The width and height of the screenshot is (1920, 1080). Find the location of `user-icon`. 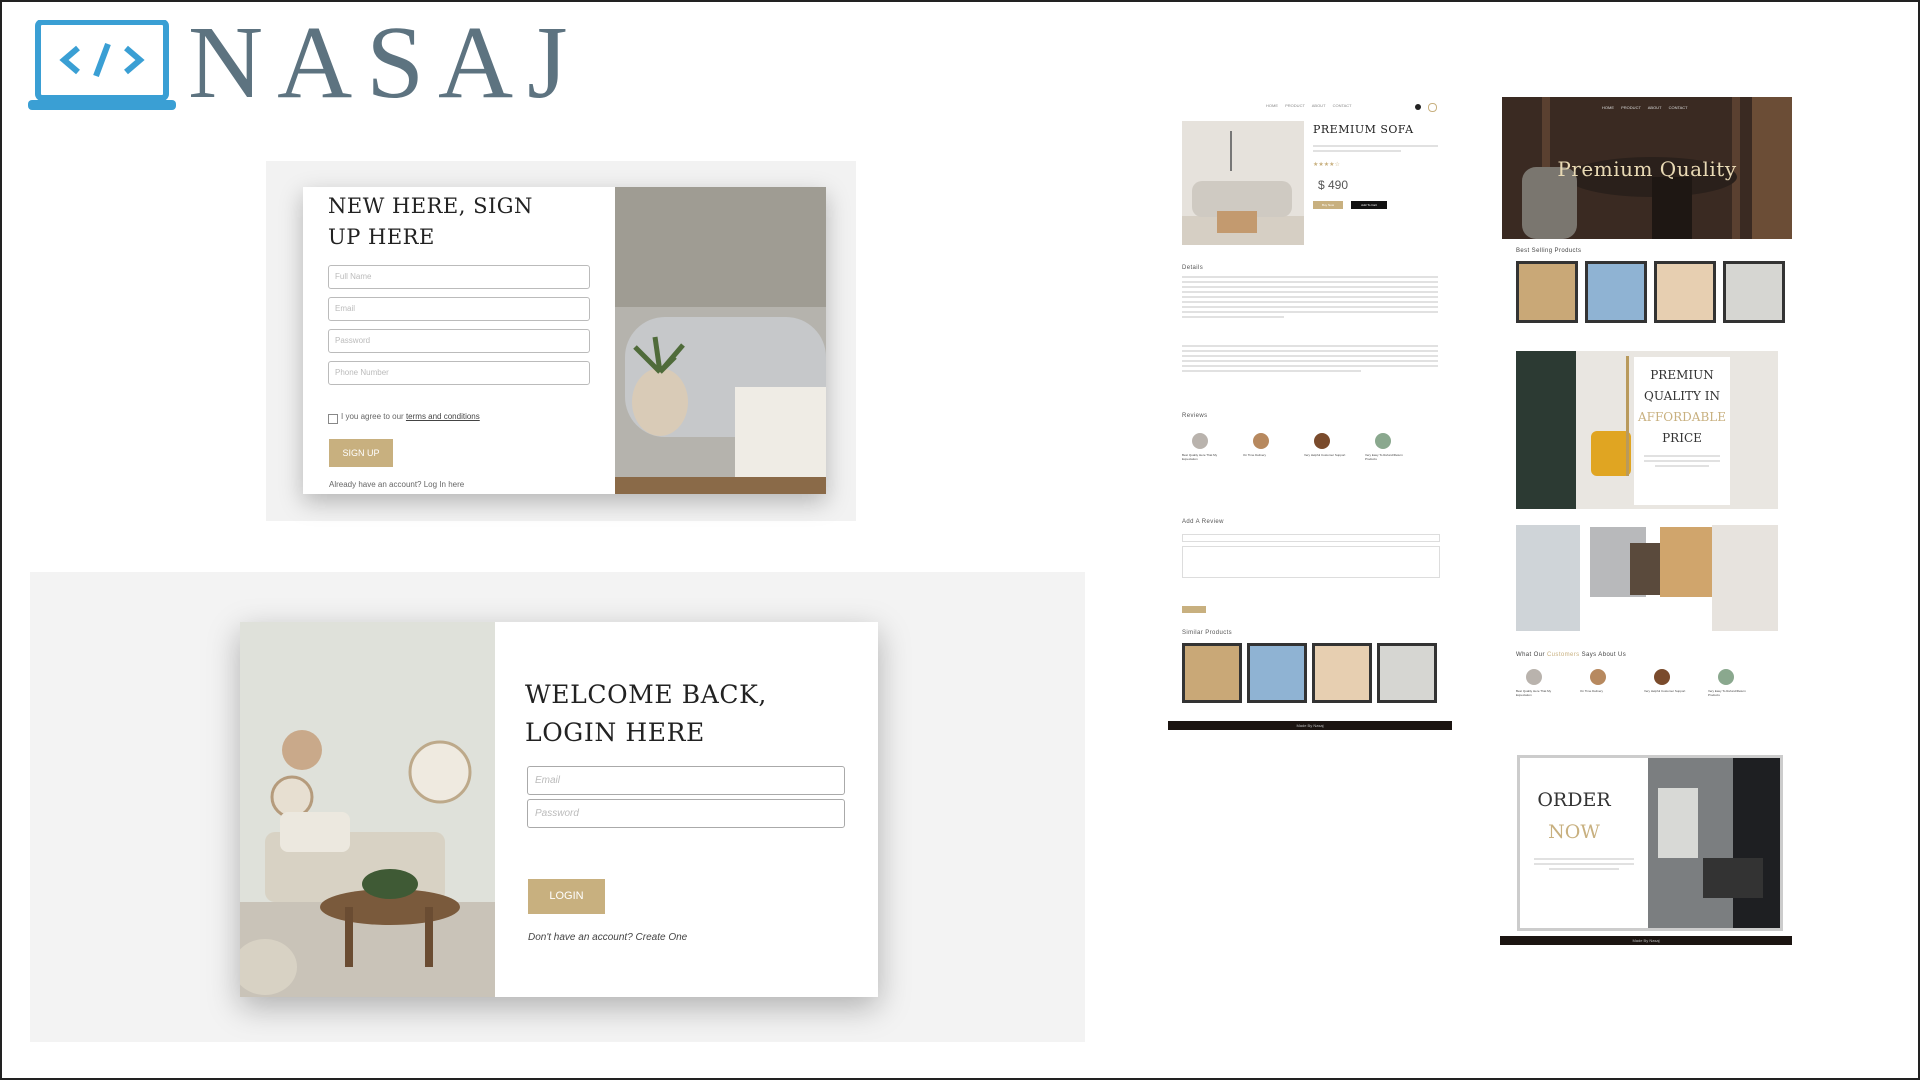

user-icon is located at coordinates (1418, 107).